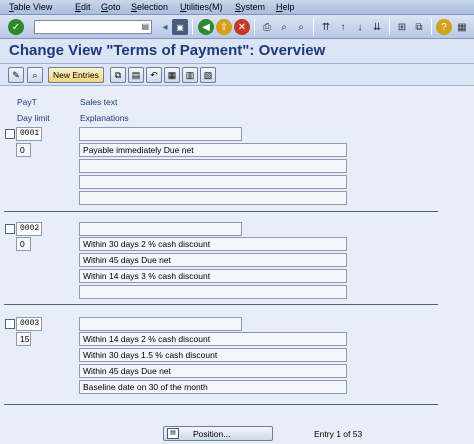  I want to click on payt-field: 0002, so click(29, 229).